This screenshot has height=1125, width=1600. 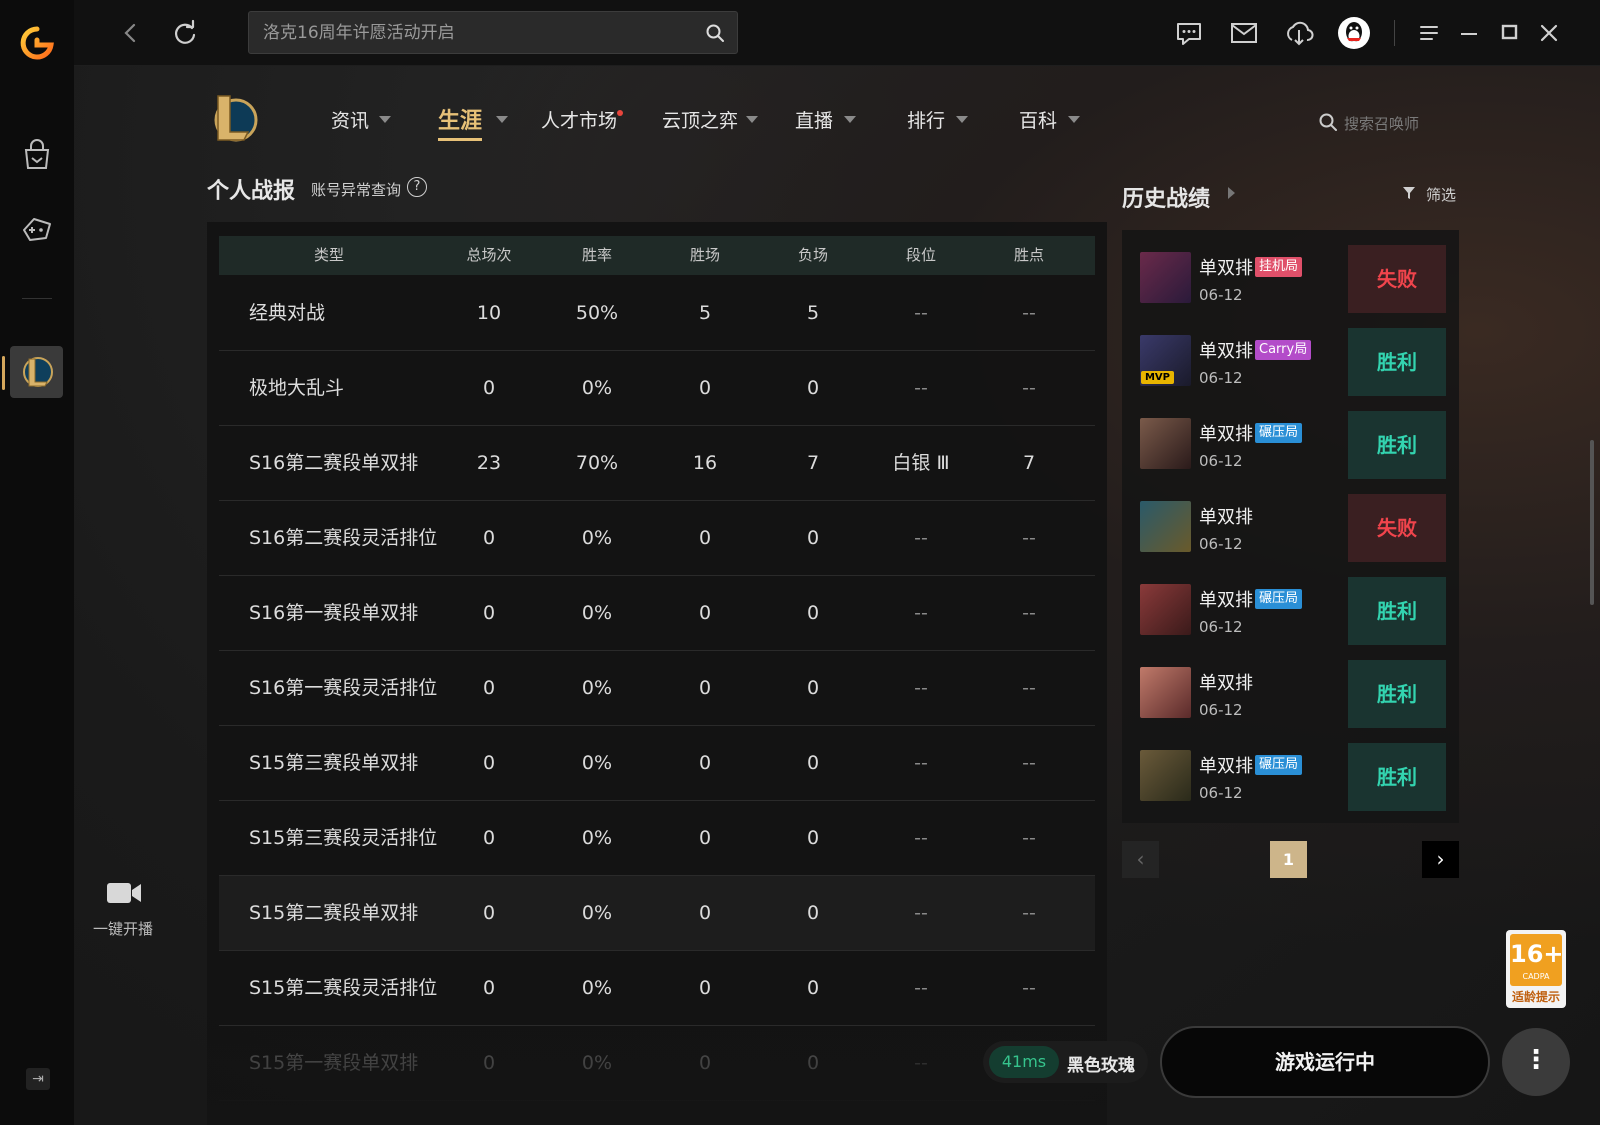 What do you see at coordinates (489, 255) in the screenshot?
I see `col-total: 总场次` at bounding box center [489, 255].